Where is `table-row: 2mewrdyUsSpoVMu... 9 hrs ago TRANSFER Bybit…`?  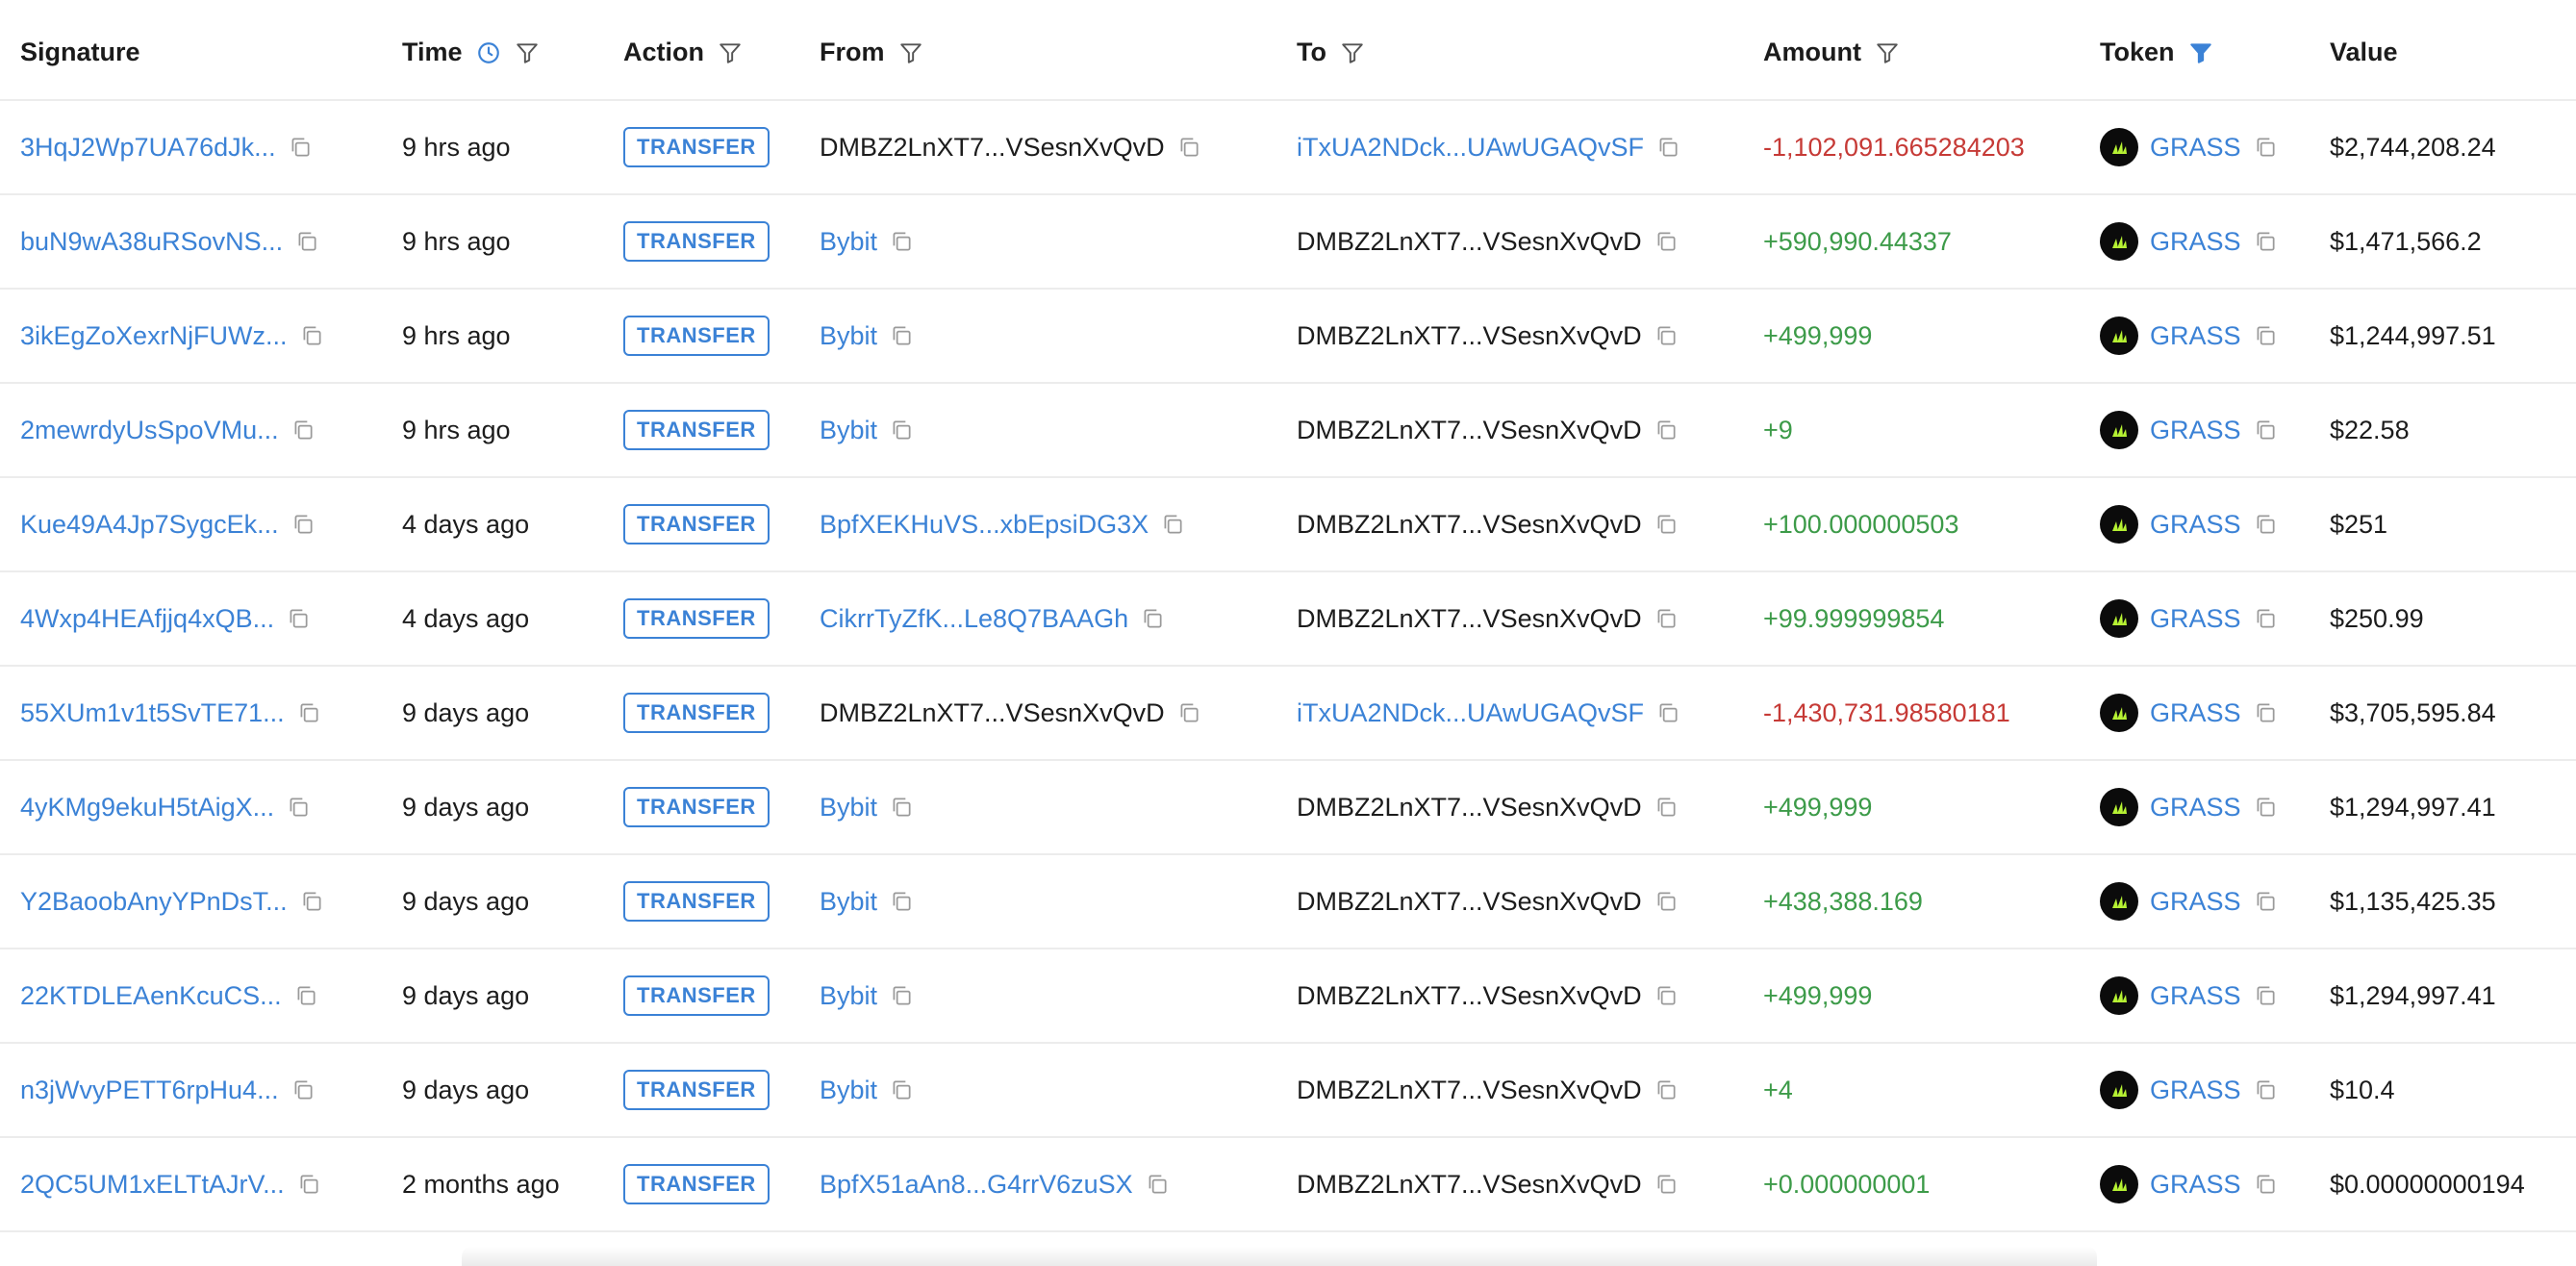 table-row: 2mewrdyUsSpoVMu... 9 hrs ago TRANSFER Bybit… is located at coordinates (1288, 431).